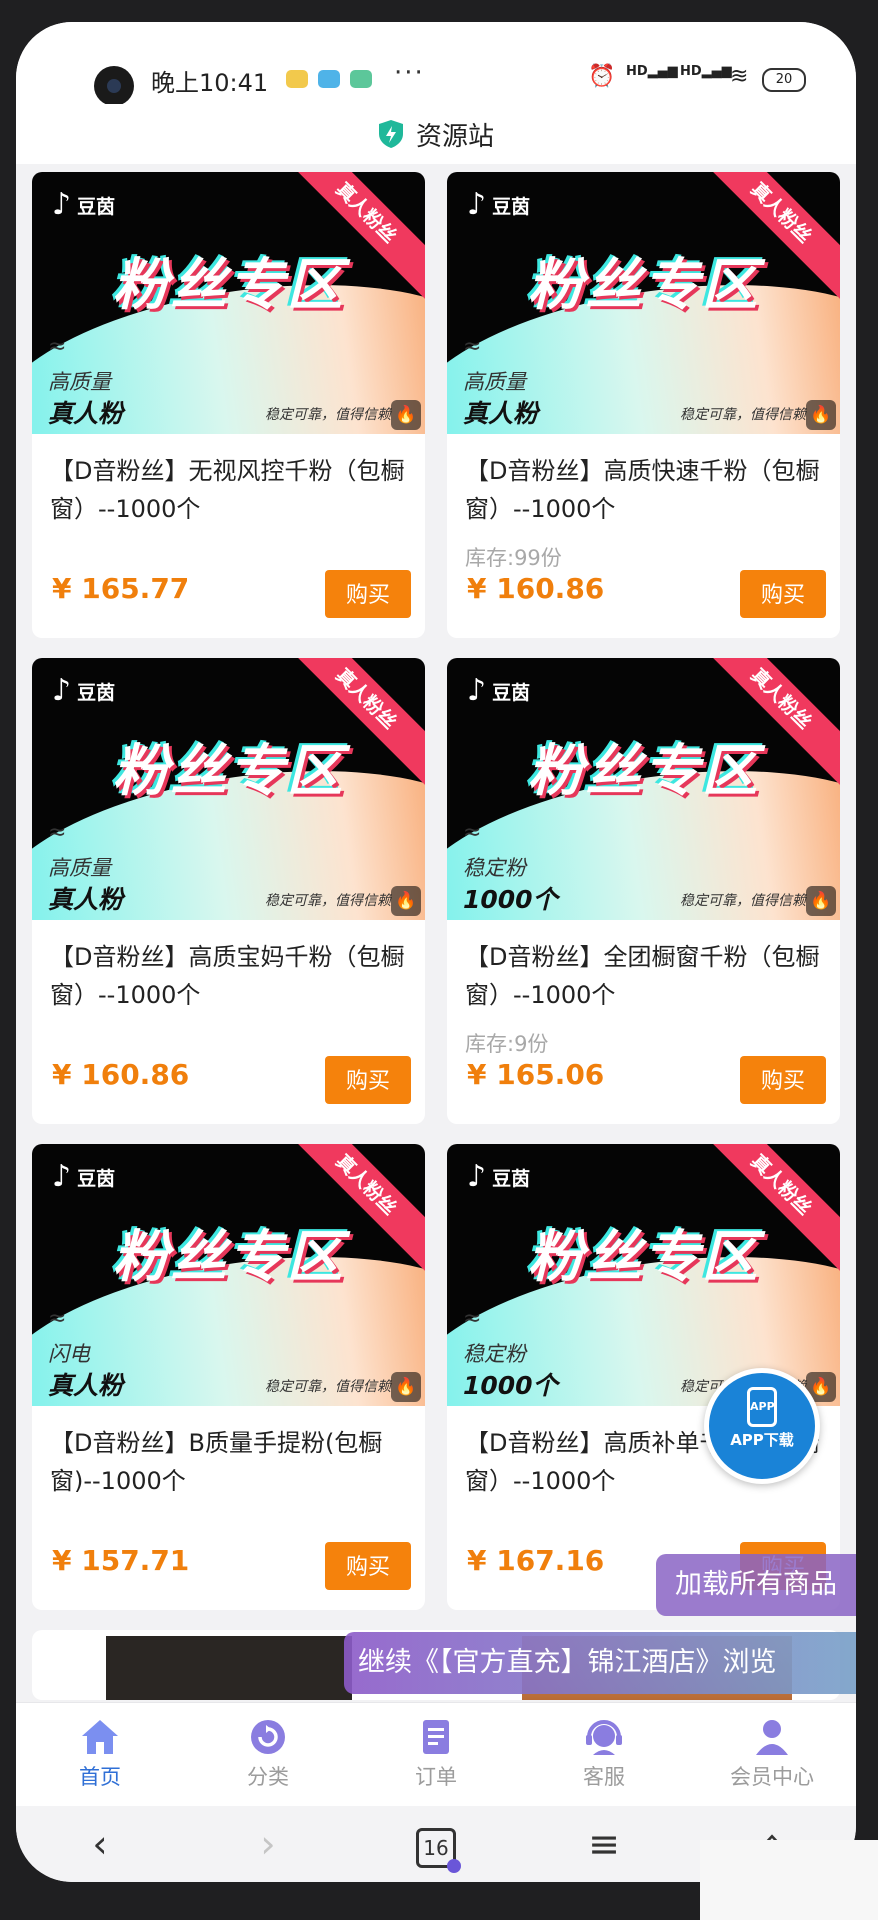 The width and height of the screenshot is (878, 1920). What do you see at coordinates (228, 1275) in the screenshot?
I see `product-banner: ♪豆茵粉丝专区真人粉丝≈闪电真人粉稳定可靠，值得信赖🔥0` at bounding box center [228, 1275].